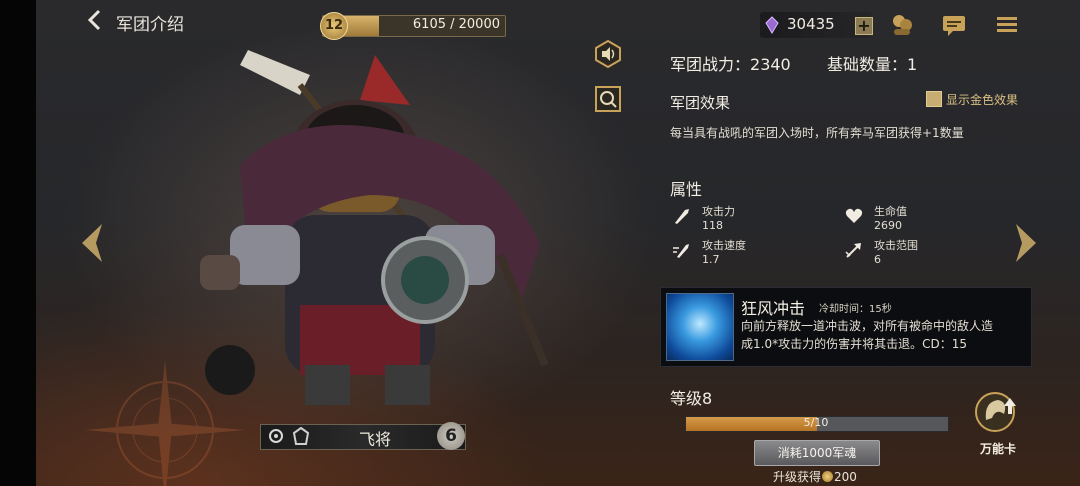 Image resolution: width=1080 pixels, height=486 pixels. Describe the element at coordinates (954, 25) in the screenshot. I see `chat-icon` at that location.